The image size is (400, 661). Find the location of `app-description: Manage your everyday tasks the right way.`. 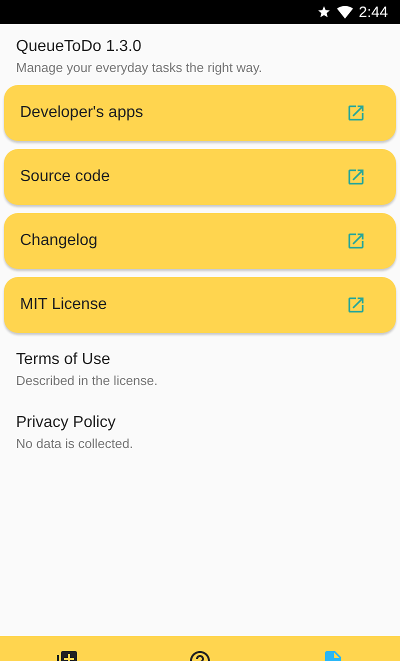

app-description: Manage your everyday tasks the right way. is located at coordinates (140, 67).